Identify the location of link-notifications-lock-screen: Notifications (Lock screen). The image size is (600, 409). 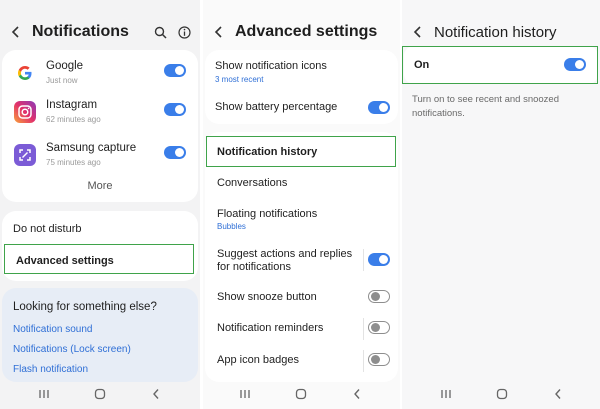
(72, 349).